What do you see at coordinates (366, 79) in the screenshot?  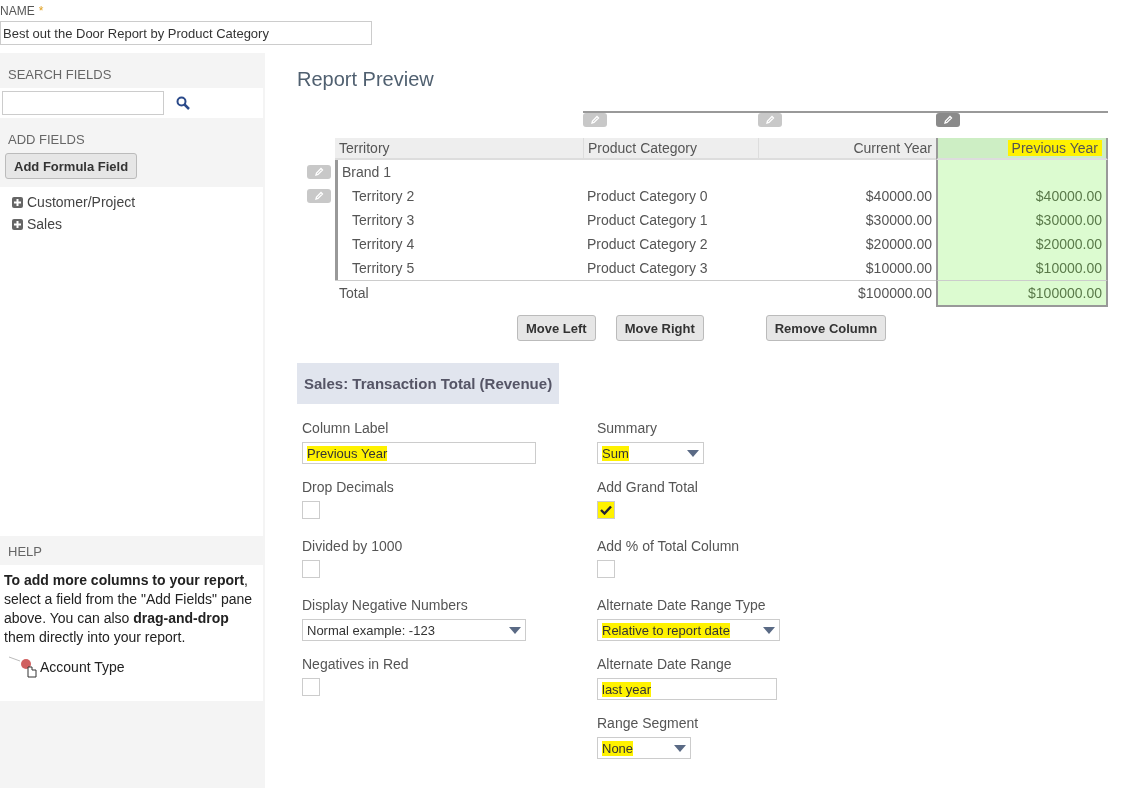 I see `report-preview-title: Report Preview` at bounding box center [366, 79].